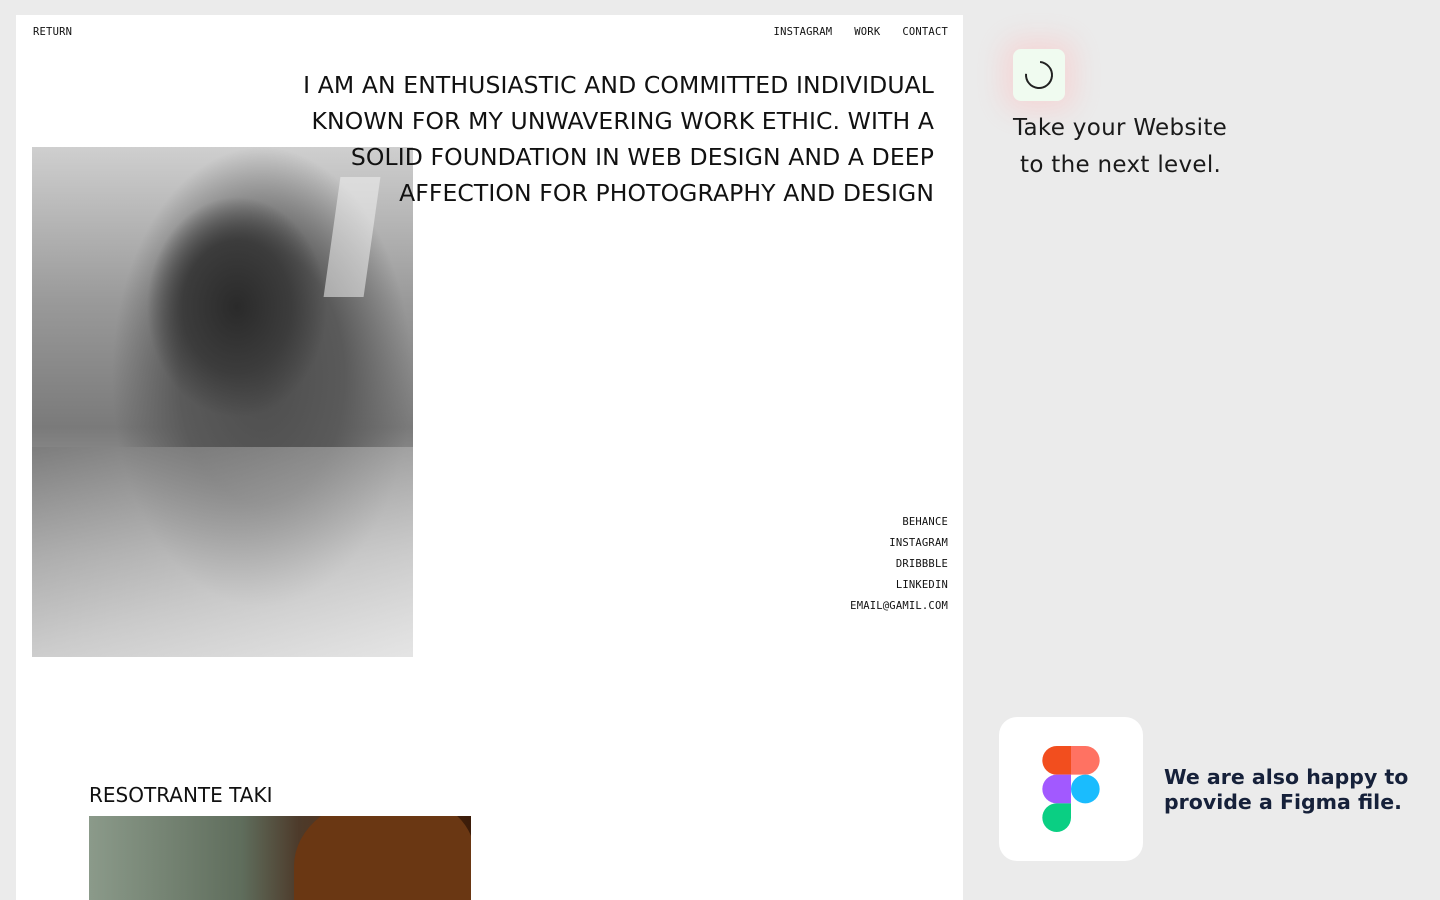 The image size is (1440, 900). What do you see at coordinates (1085, 760) in the screenshot?
I see `figma-logo-top-right` at bounding box center [1085, 760].